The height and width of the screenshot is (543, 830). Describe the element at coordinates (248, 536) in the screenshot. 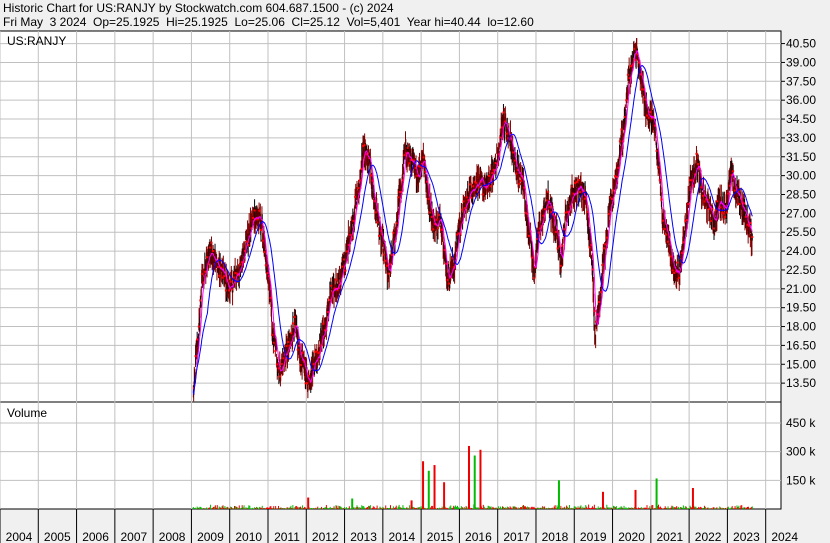

I see `x-tick-label: 2010` at that location.